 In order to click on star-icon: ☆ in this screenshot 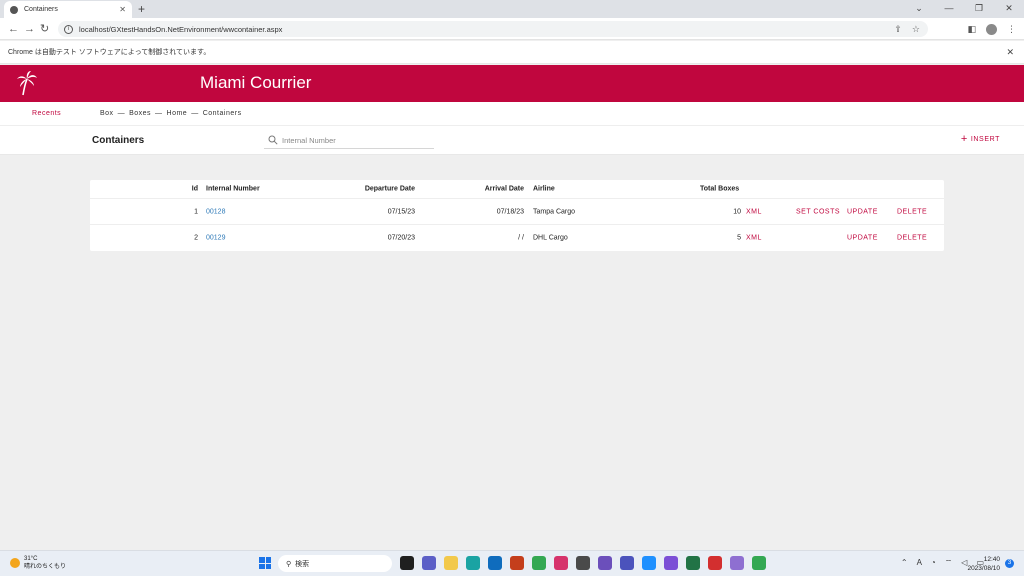, I will do `click(916, 29)`.